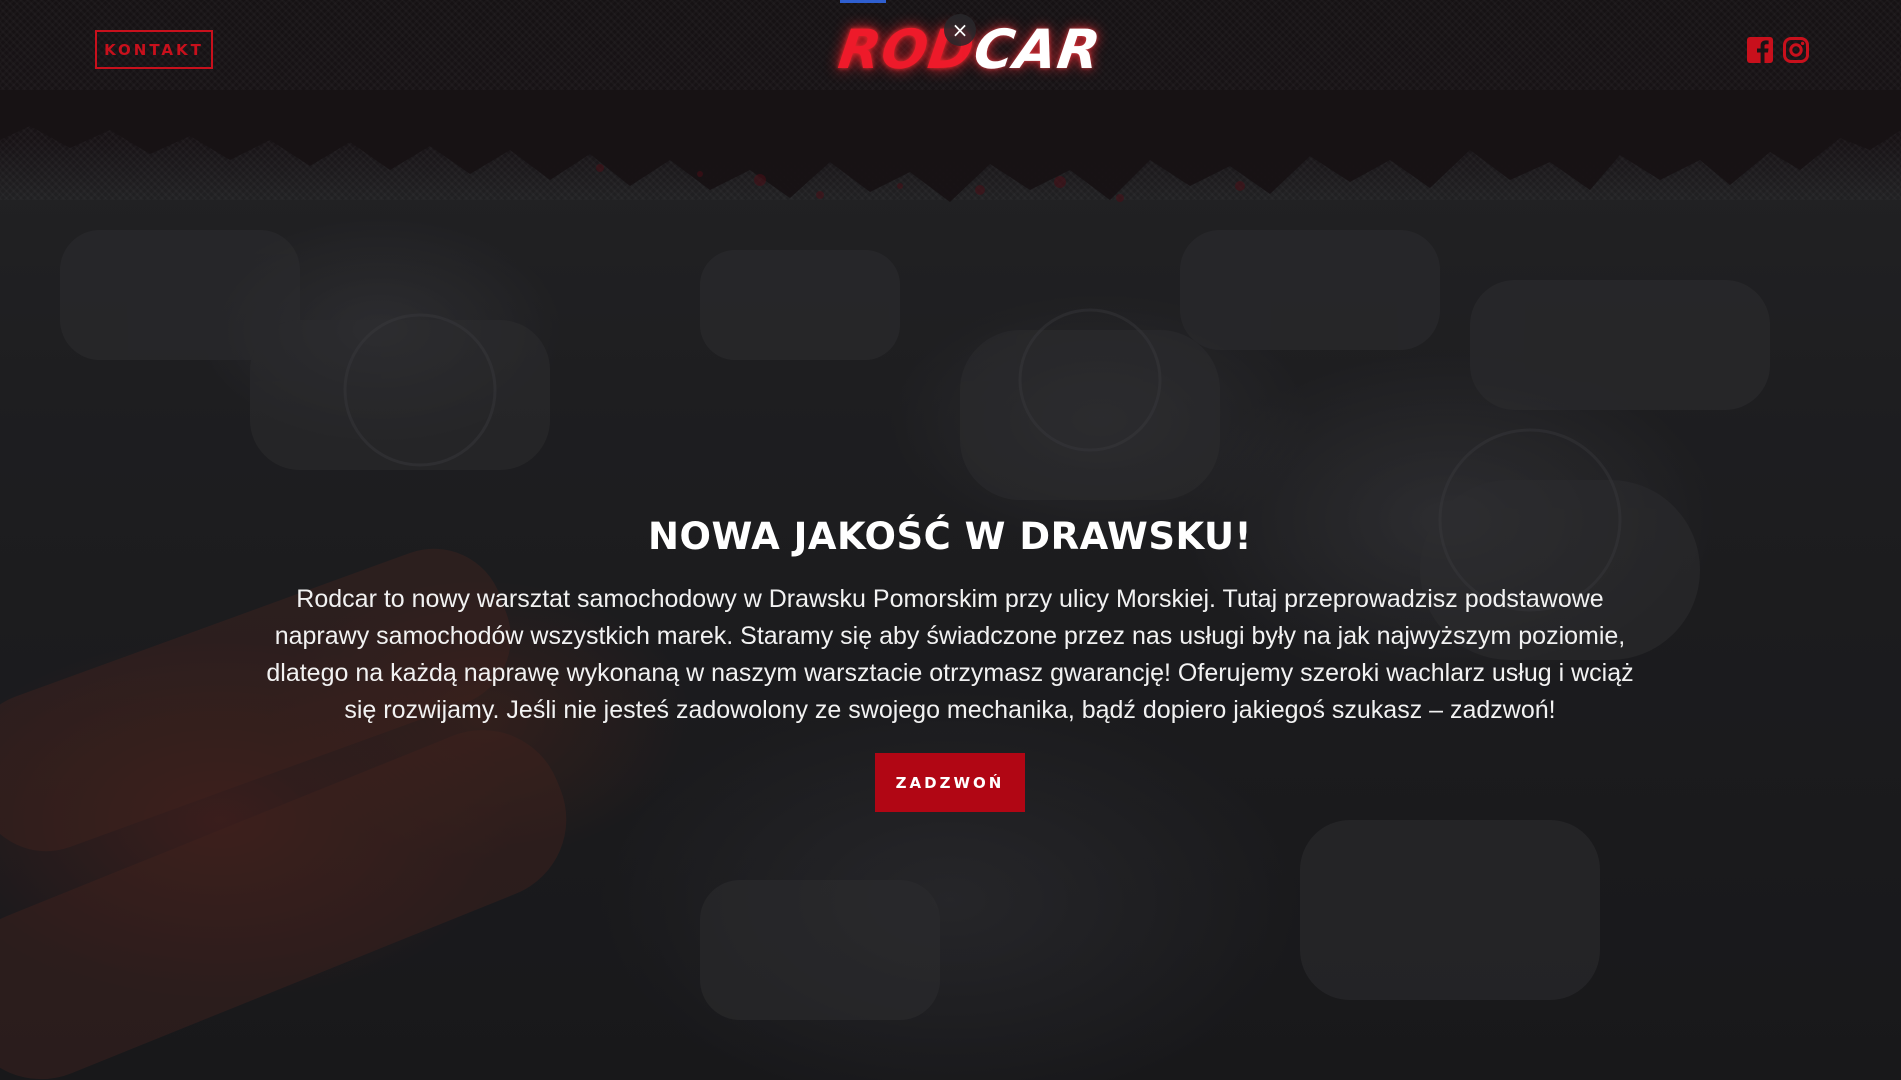 This screenshot has height=1080, width=1901. Describe the element at coordinates (1796, 50) in the screenshot. I see `instagram-icon` at that location.